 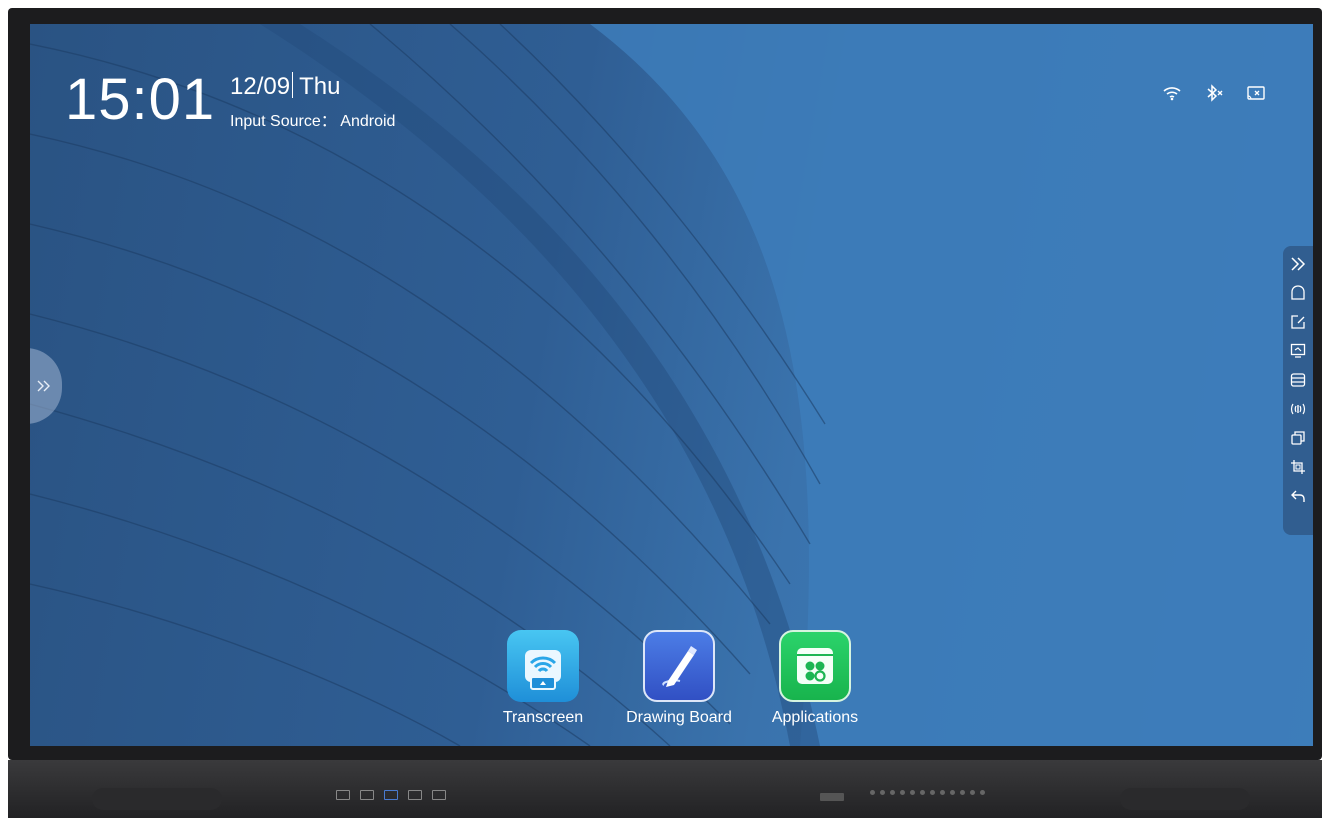 I want to click on side-toolbar, so click(x=1298, y=390).